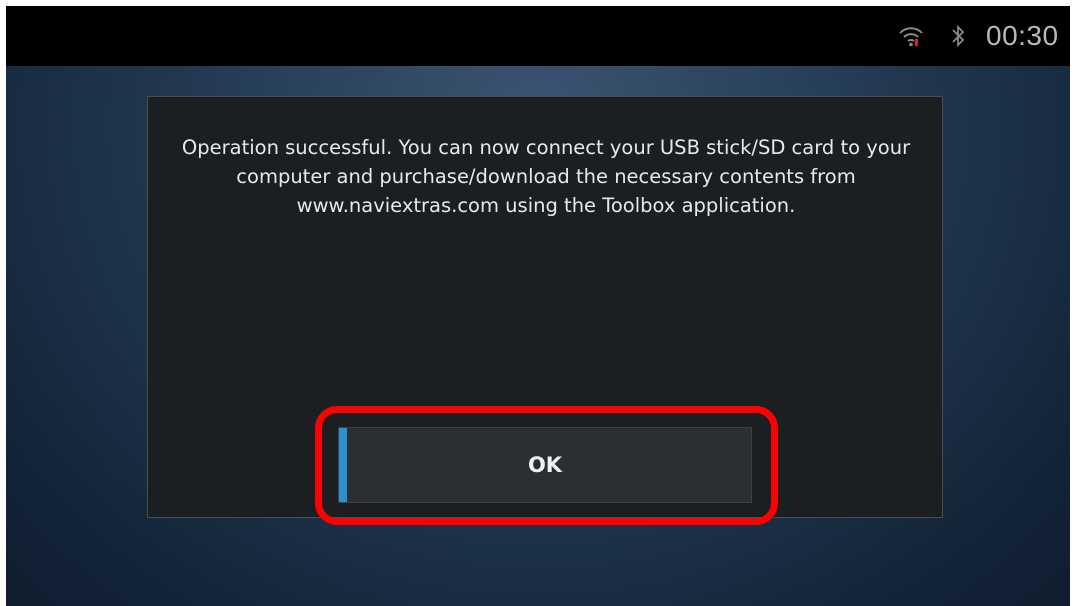  What do you see at coordinates (1022, 35) in the screenshot?
I see `status-clock: 00:30` at bounding box center [1022, 35].